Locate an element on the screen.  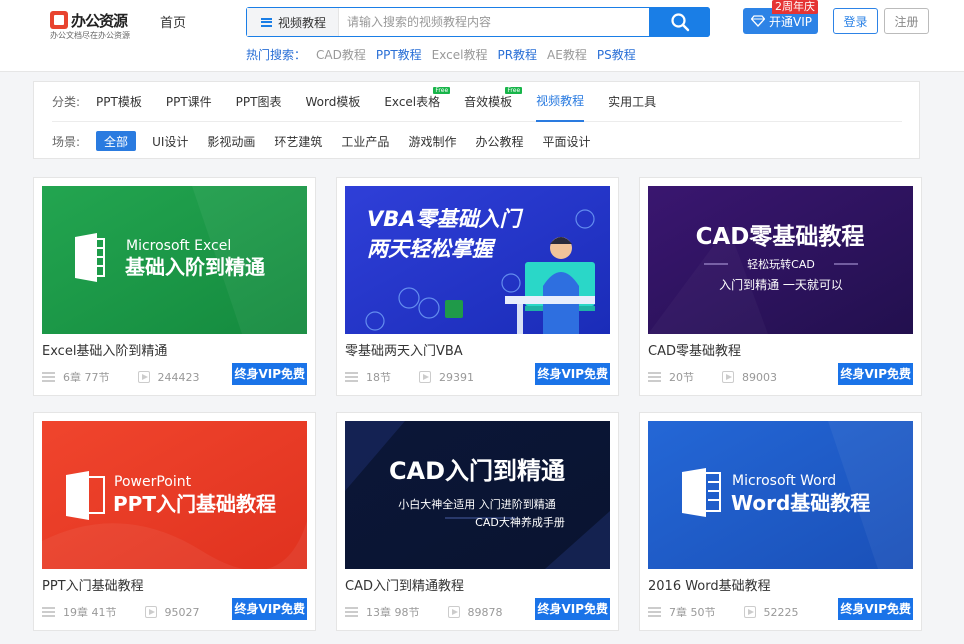
hot-search-item: CAD教程 is located at coordinates (341, 54).